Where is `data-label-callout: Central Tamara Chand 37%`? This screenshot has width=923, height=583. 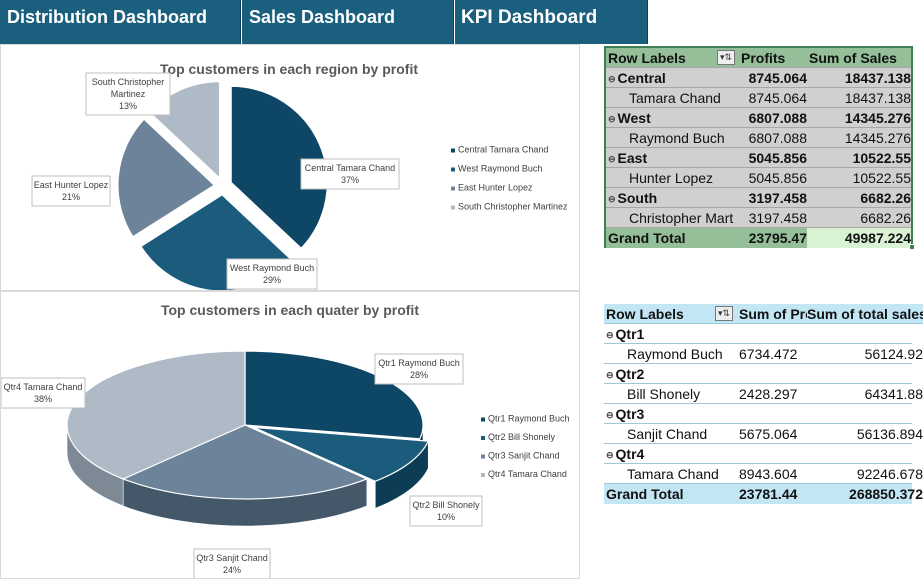 data-label-callout: Central Tamara Chand 37% is located at coordinates (350, 174).